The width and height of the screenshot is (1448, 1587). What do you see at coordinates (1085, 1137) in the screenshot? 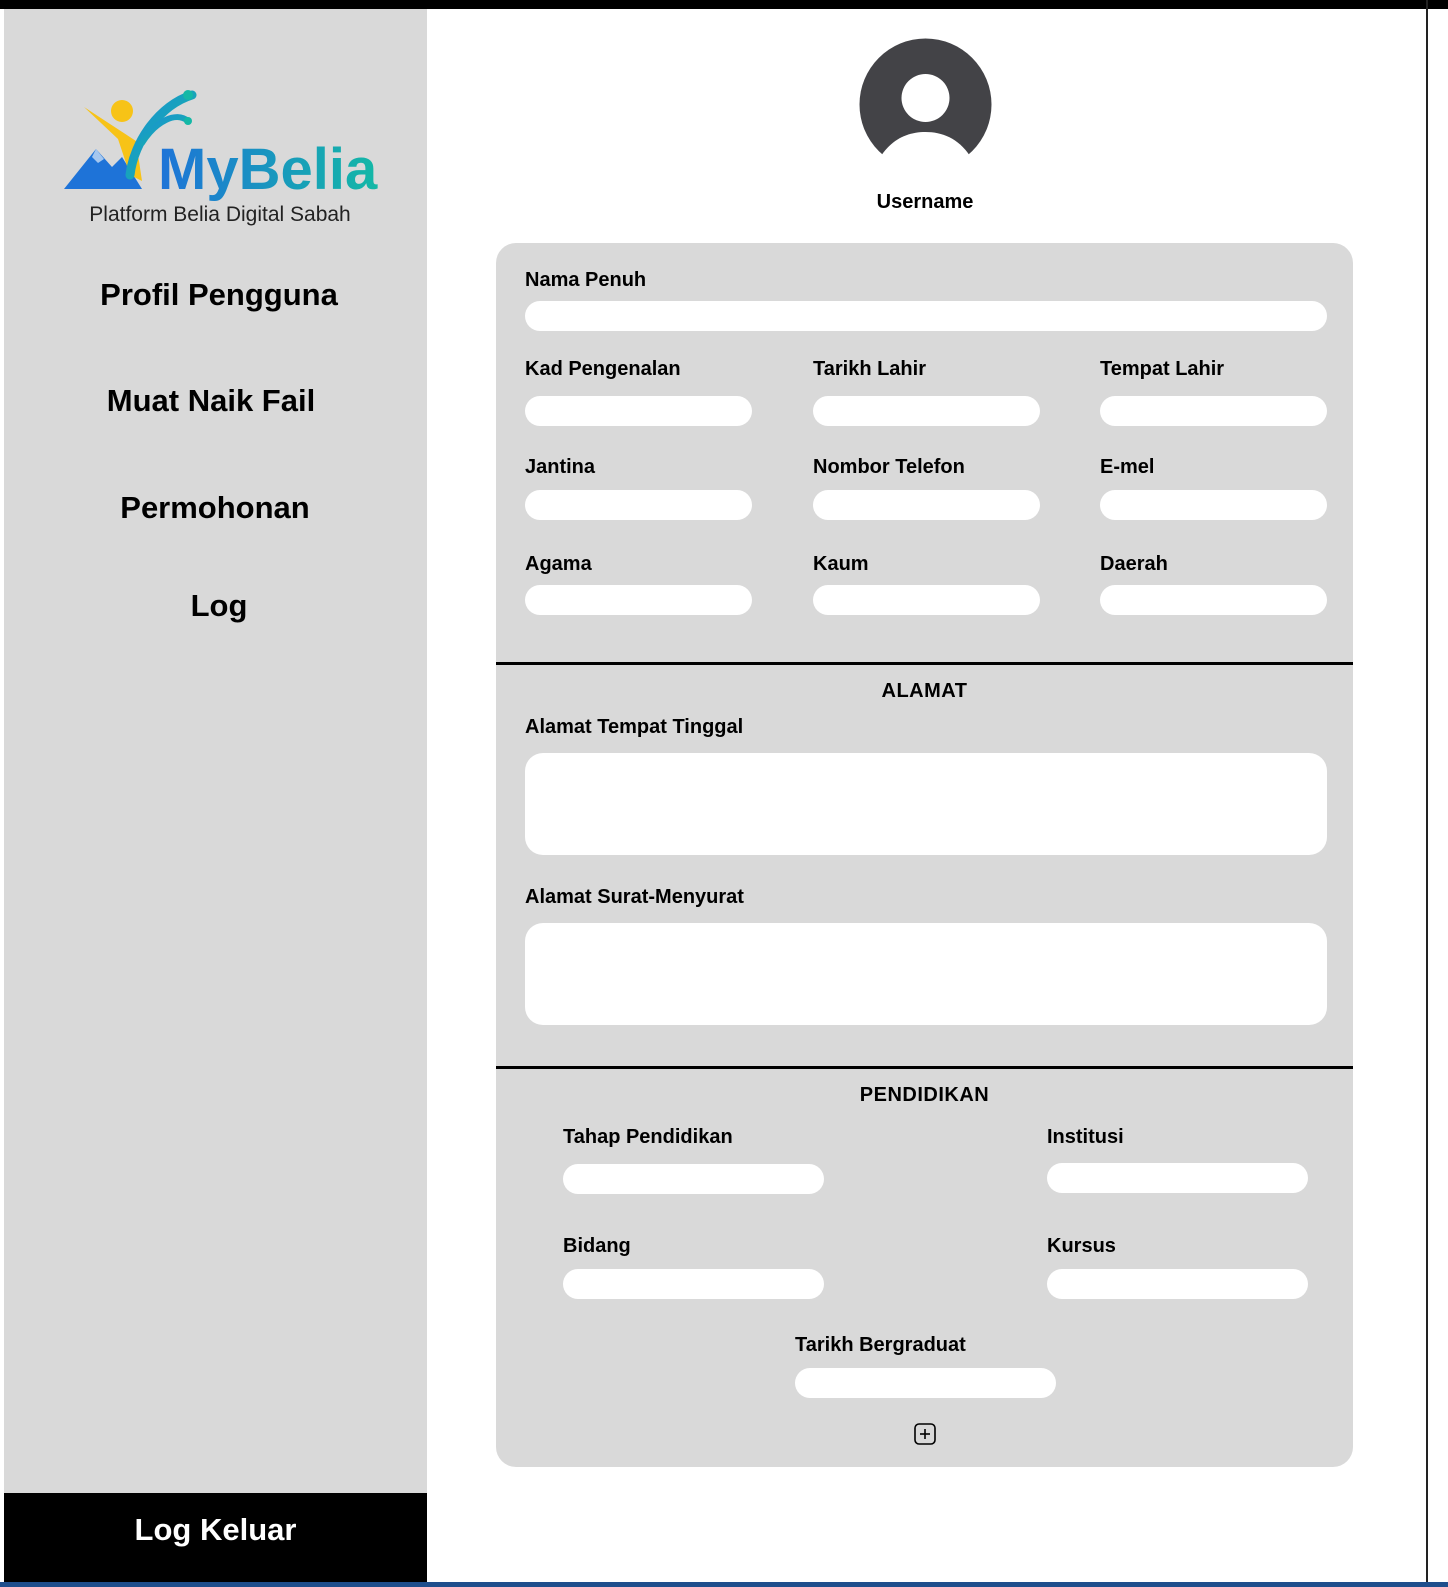
I see `label-institusi: Institusi` at bounding box center [1085, 1137].